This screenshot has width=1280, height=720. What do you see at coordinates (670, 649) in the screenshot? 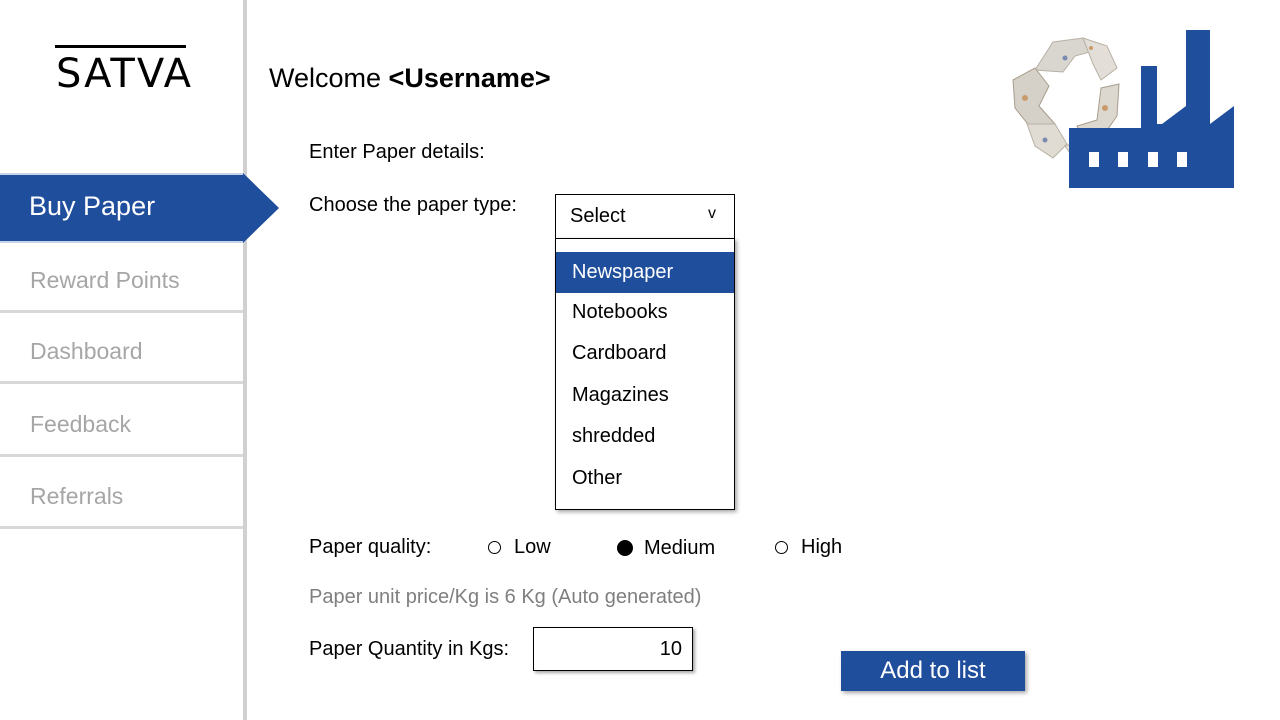
I see `quantity-value: 10` at bounding box center [670, 649].